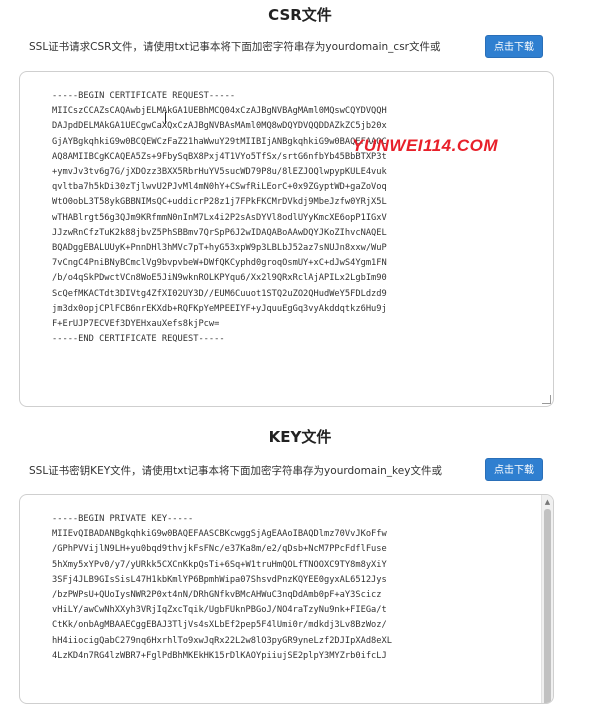 The height and width of the screenshot is (704, 600). What do you see at coordinates (300, 15) in the screenshot?
I see `csr-section-title: CSR文件` at bounding box center [300, 15].